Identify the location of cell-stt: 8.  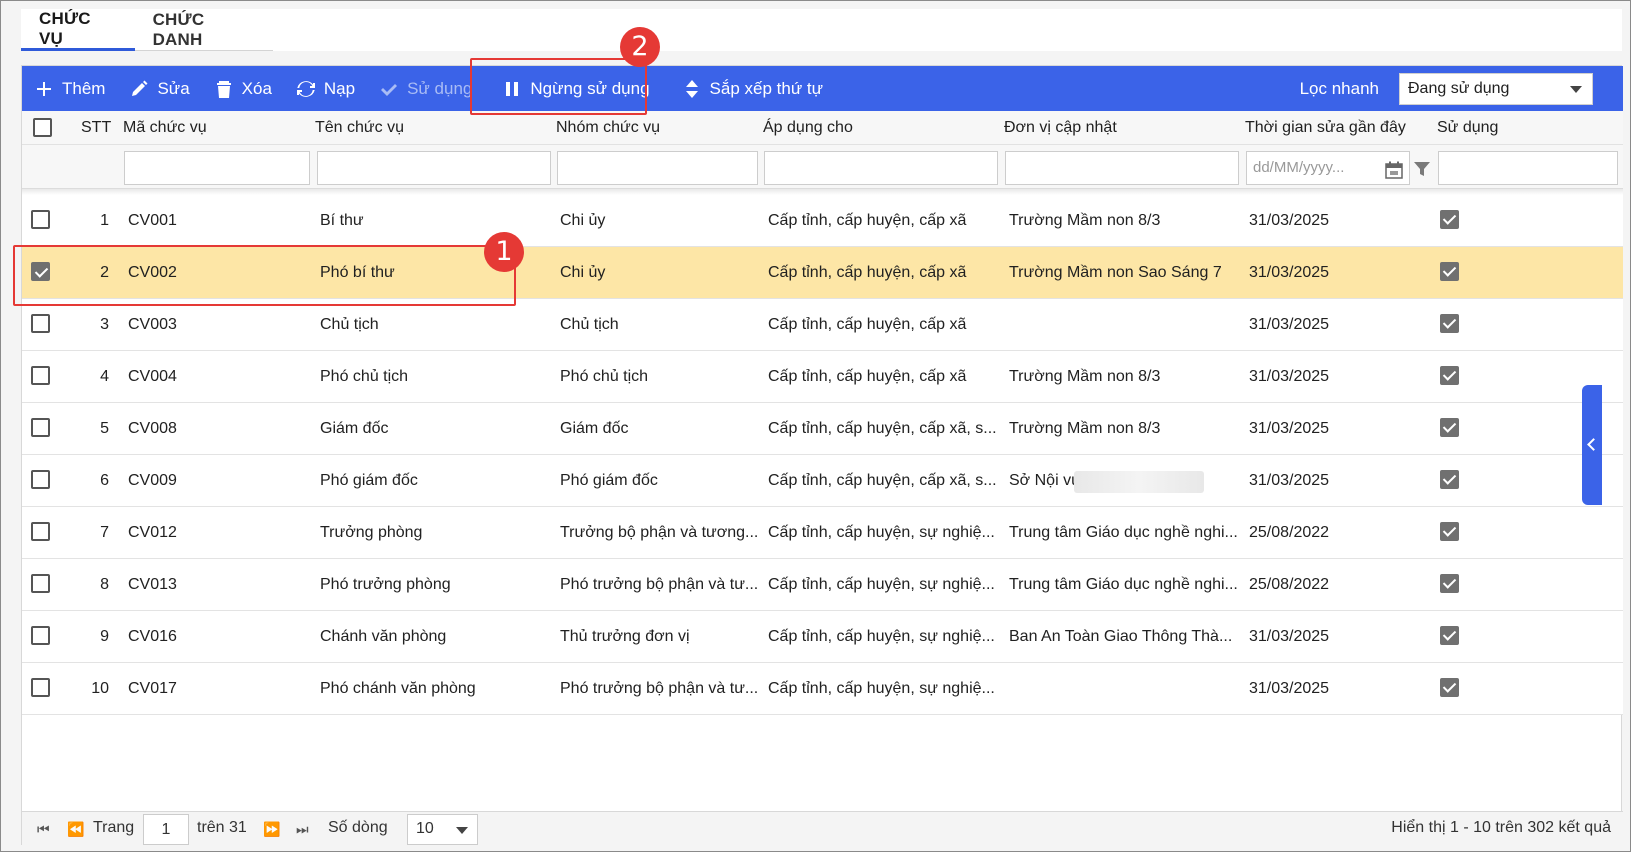
(104, 584).